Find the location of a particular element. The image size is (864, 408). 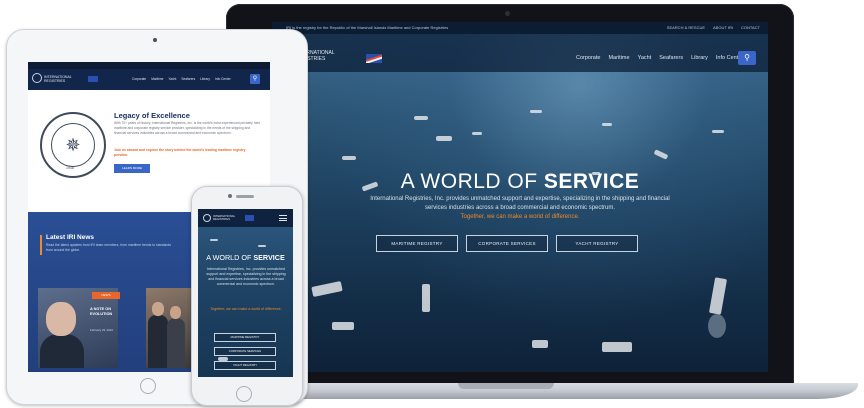

news-card-date: February 23, 2024 is located at coordinates (101, 330).